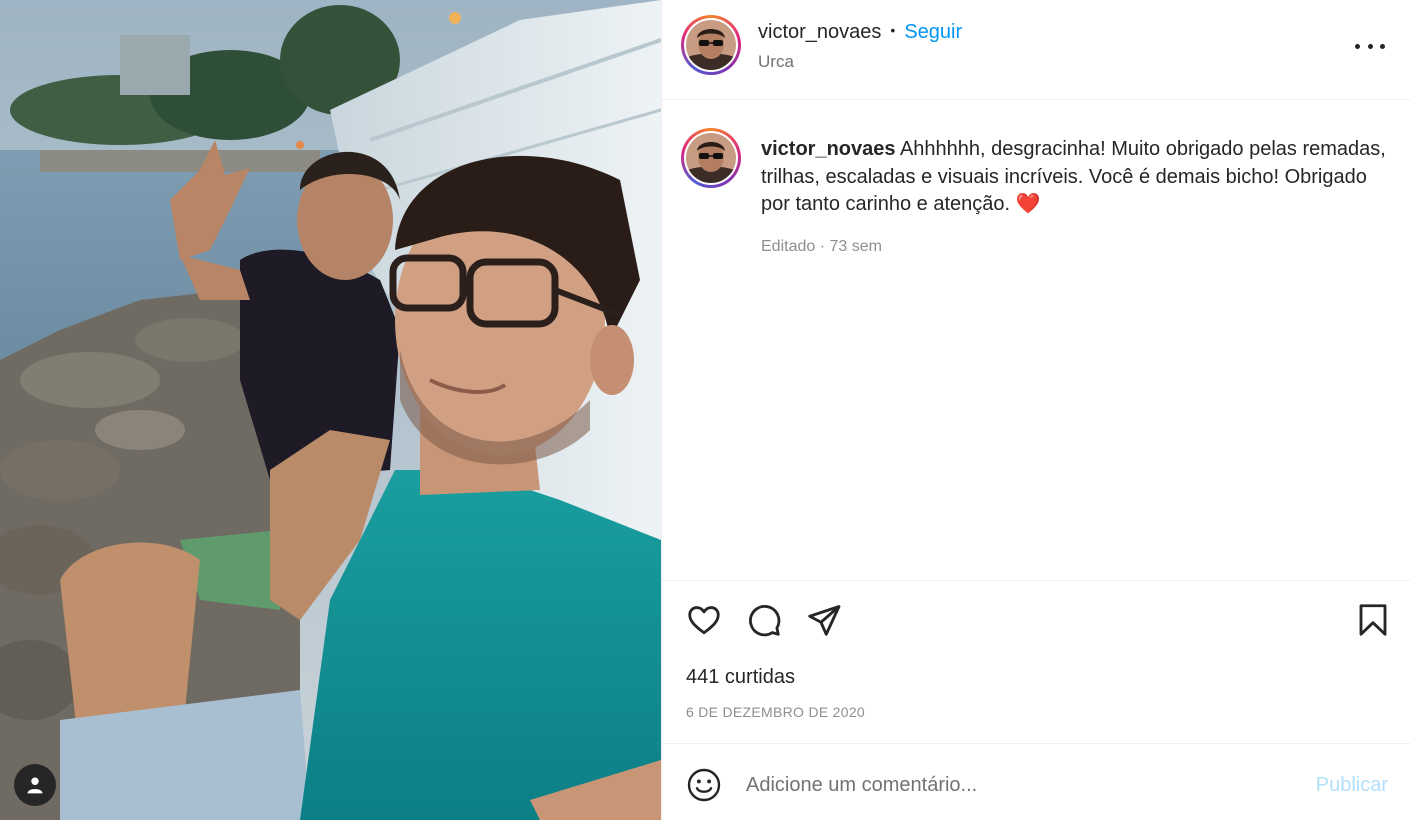 The image size is (1410, 820). What do you see at coordinates (821, 246) in the screenshot?
I see `caption-meta: Editado · 73 sem` at bounding box center [821, 246].